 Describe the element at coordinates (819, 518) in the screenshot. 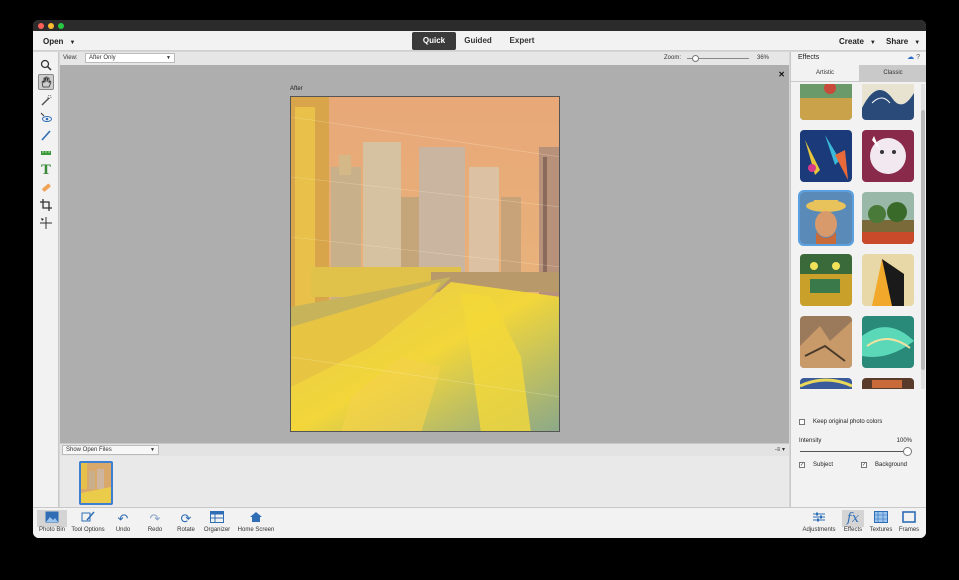

I see `adjustments-icon` at that location.